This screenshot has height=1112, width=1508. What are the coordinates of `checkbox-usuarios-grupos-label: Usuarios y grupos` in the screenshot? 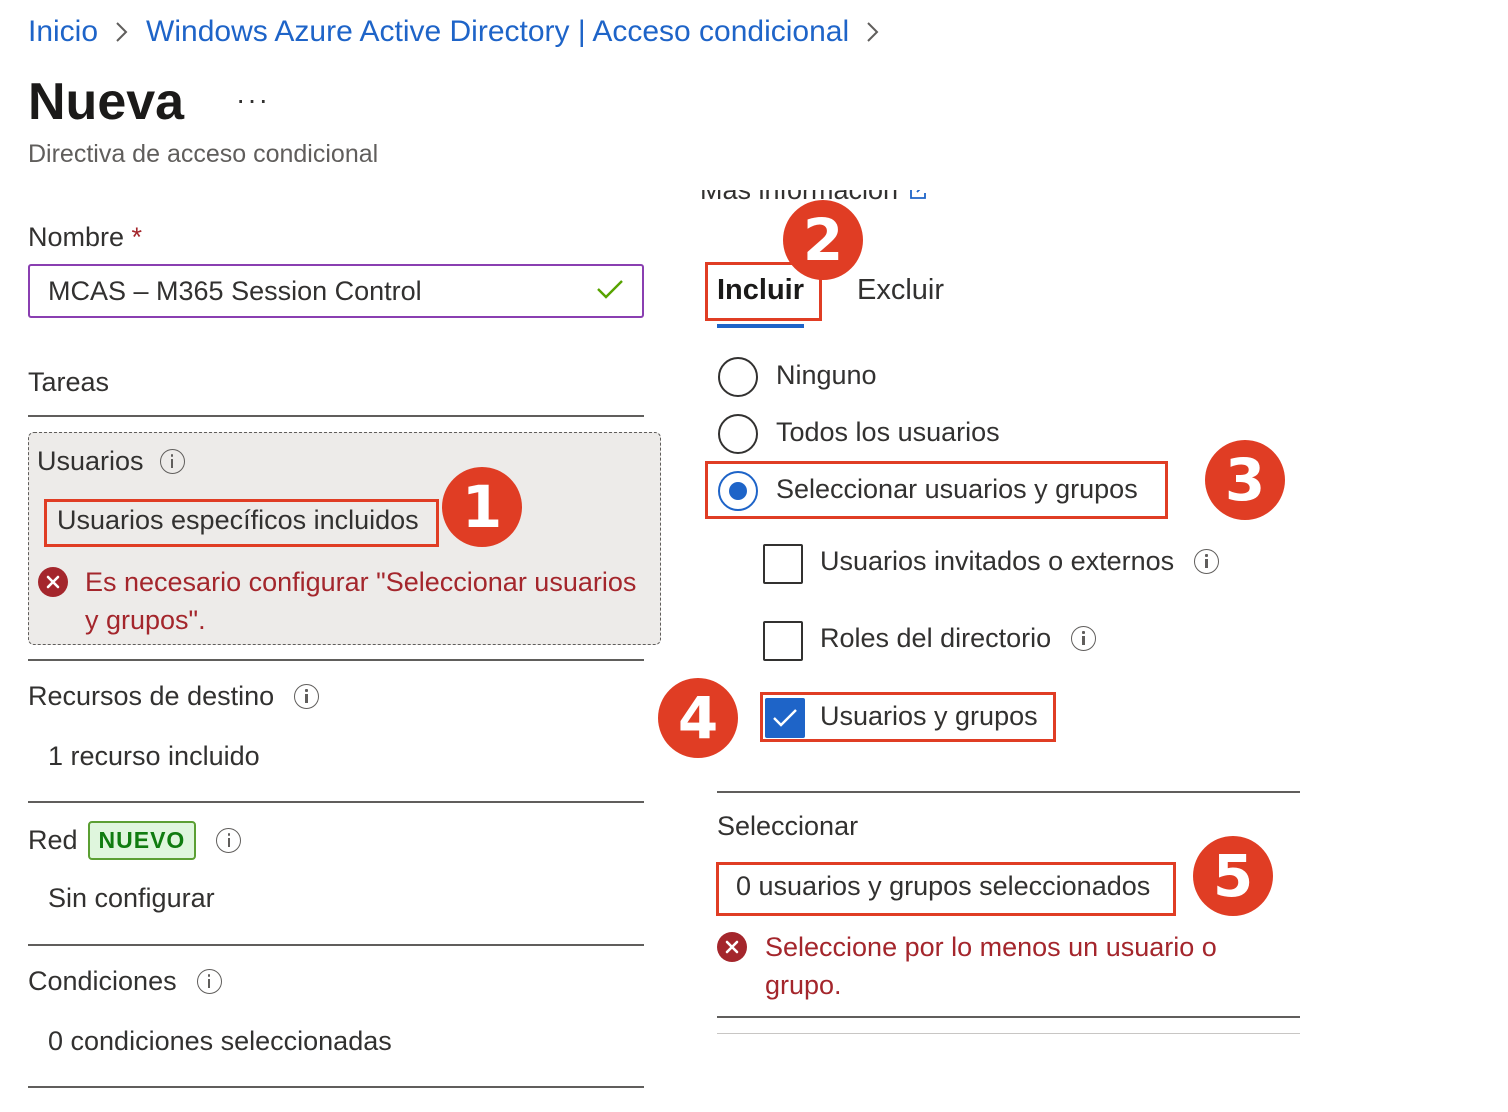 It's located at (929, 716).